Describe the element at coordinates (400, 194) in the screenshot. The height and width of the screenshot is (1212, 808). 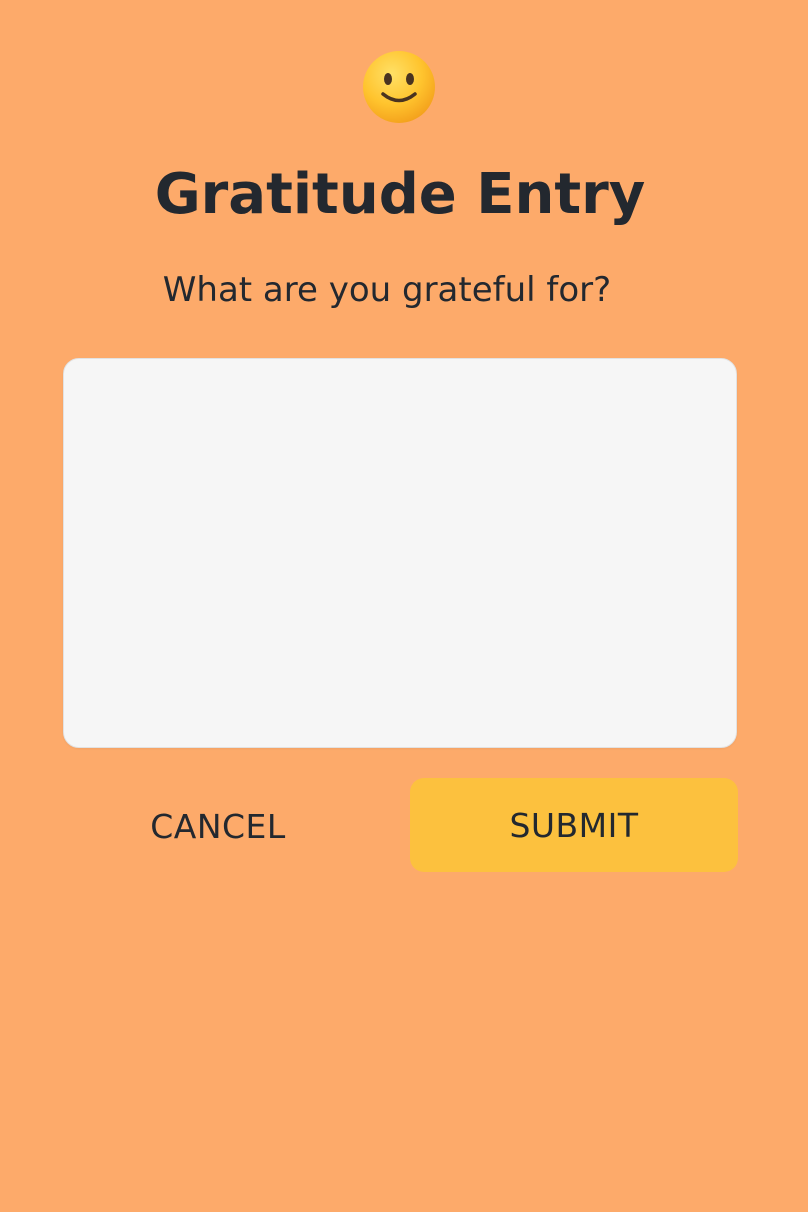
I see `page-title: Gratitude Entry` at that location.